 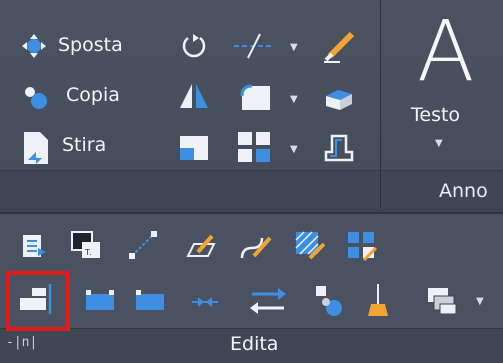 I want to click on trim-dropdown-arrow: ▼, so click(x=294, y=47).